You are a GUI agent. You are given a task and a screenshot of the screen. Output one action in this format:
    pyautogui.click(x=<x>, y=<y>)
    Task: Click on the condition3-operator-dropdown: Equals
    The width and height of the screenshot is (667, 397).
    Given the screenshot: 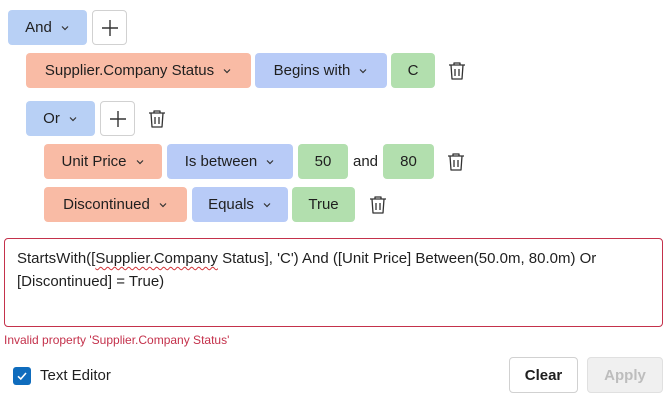 What is the action you would take?
    pyautogui.click(x=240, y=204)
    